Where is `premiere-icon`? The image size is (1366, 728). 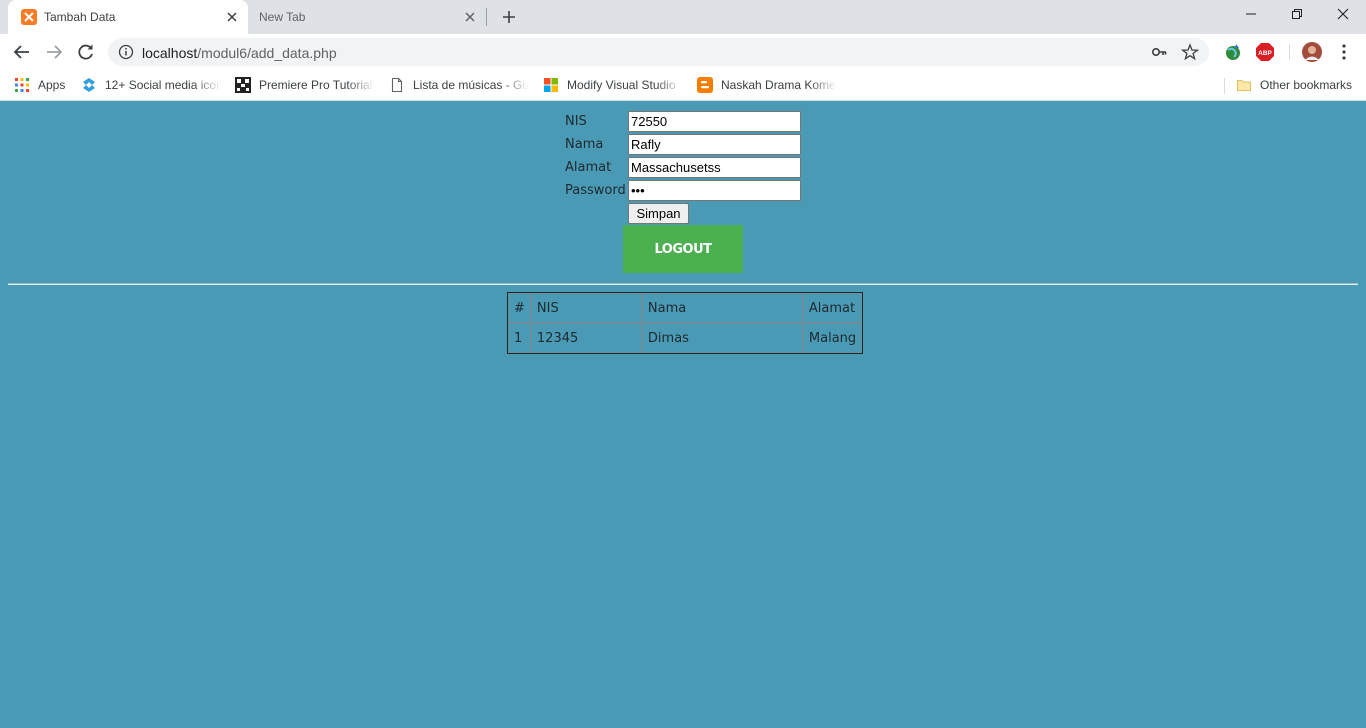
premiere-icon is located at coordinates (243, 85).